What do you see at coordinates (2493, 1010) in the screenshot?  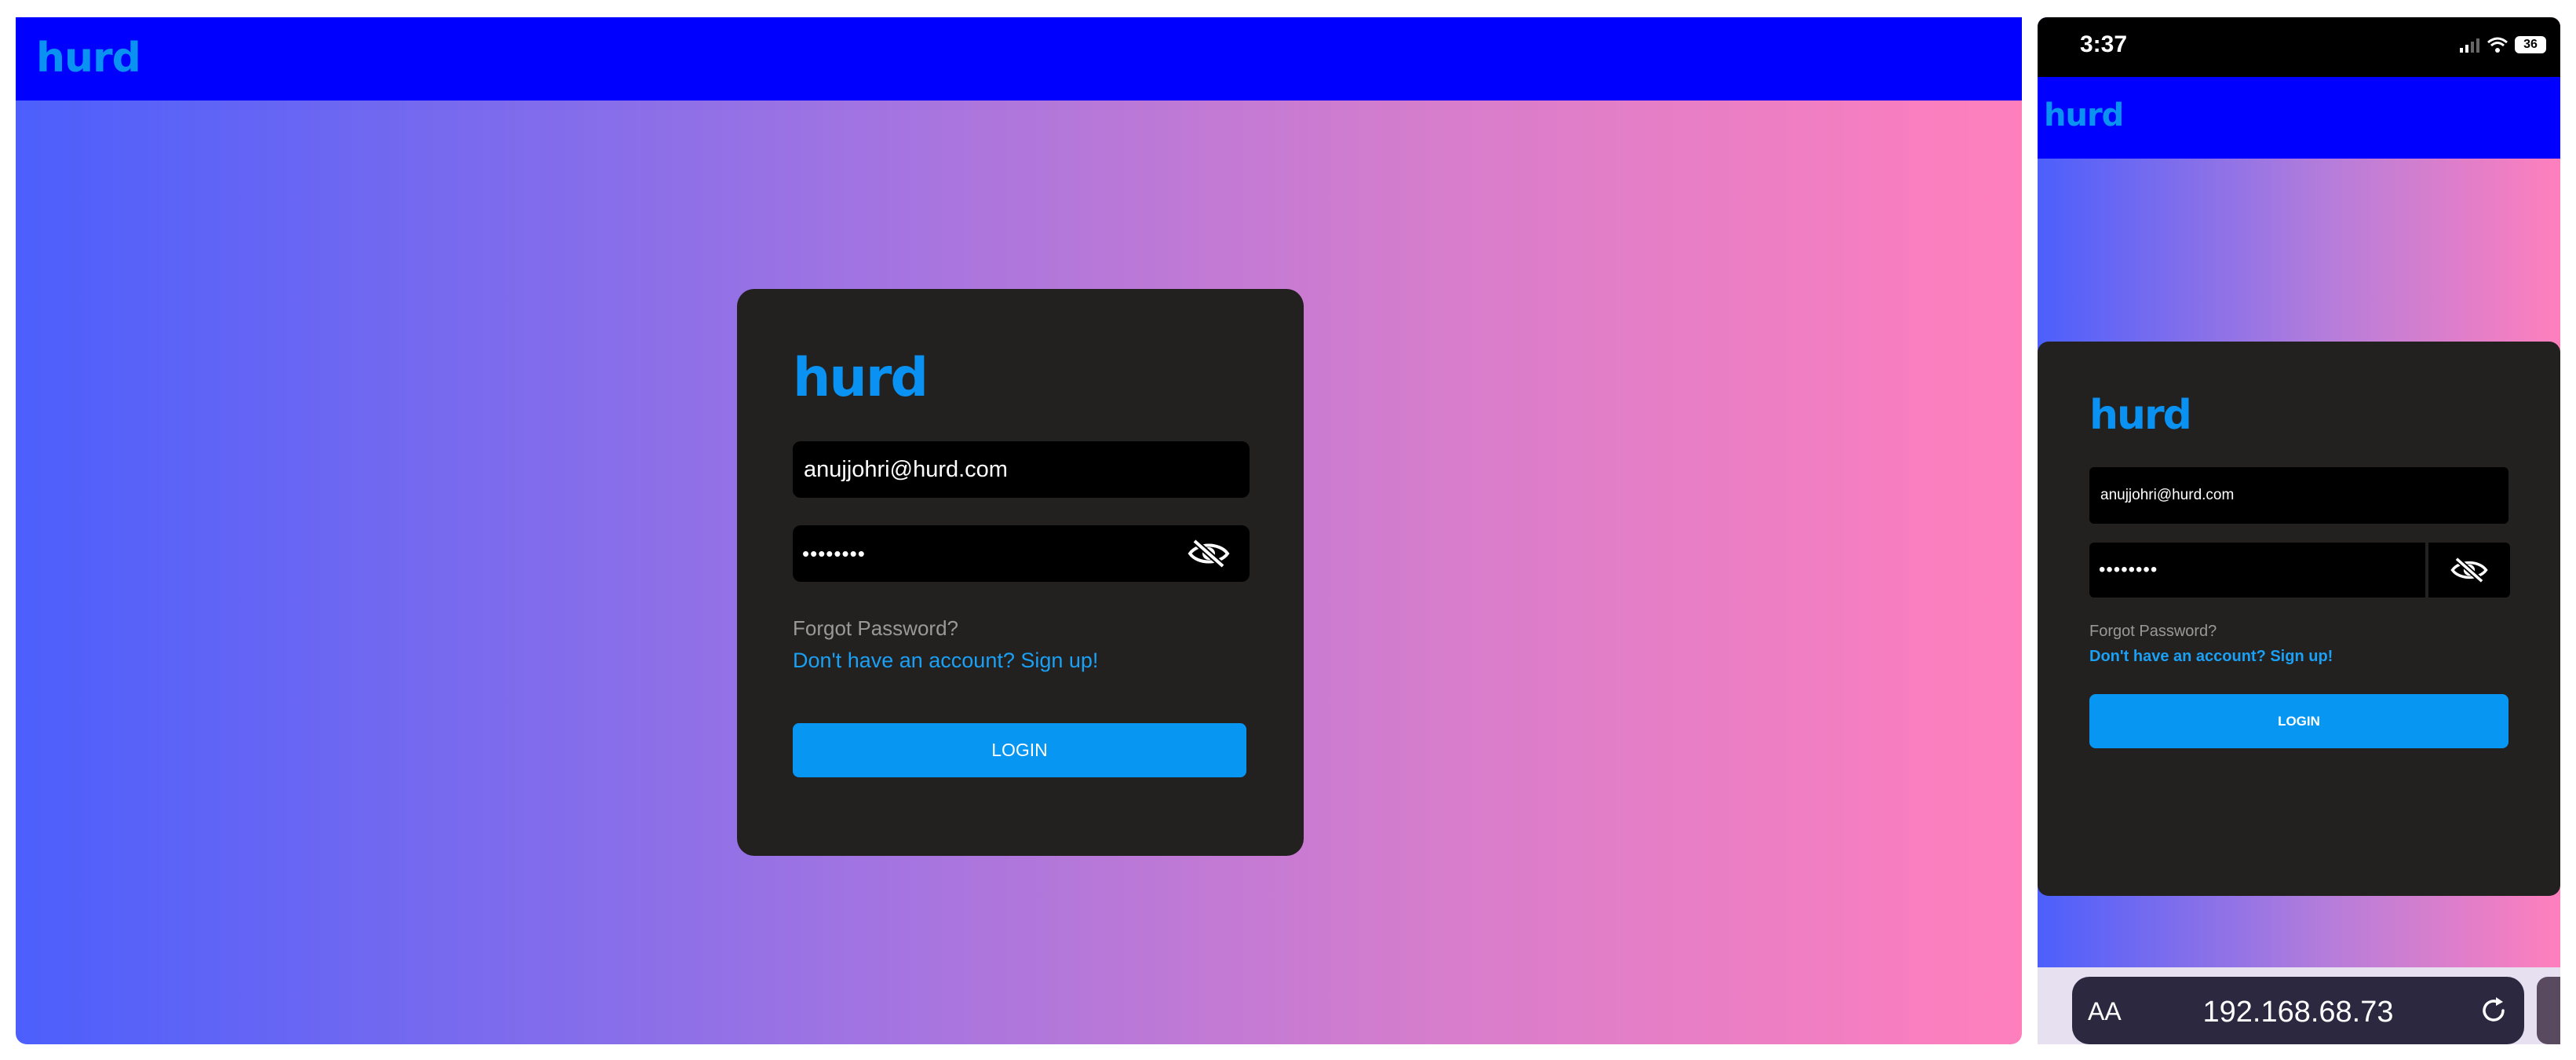 I see `reload-icon` at bounding box center [2493, 1010].